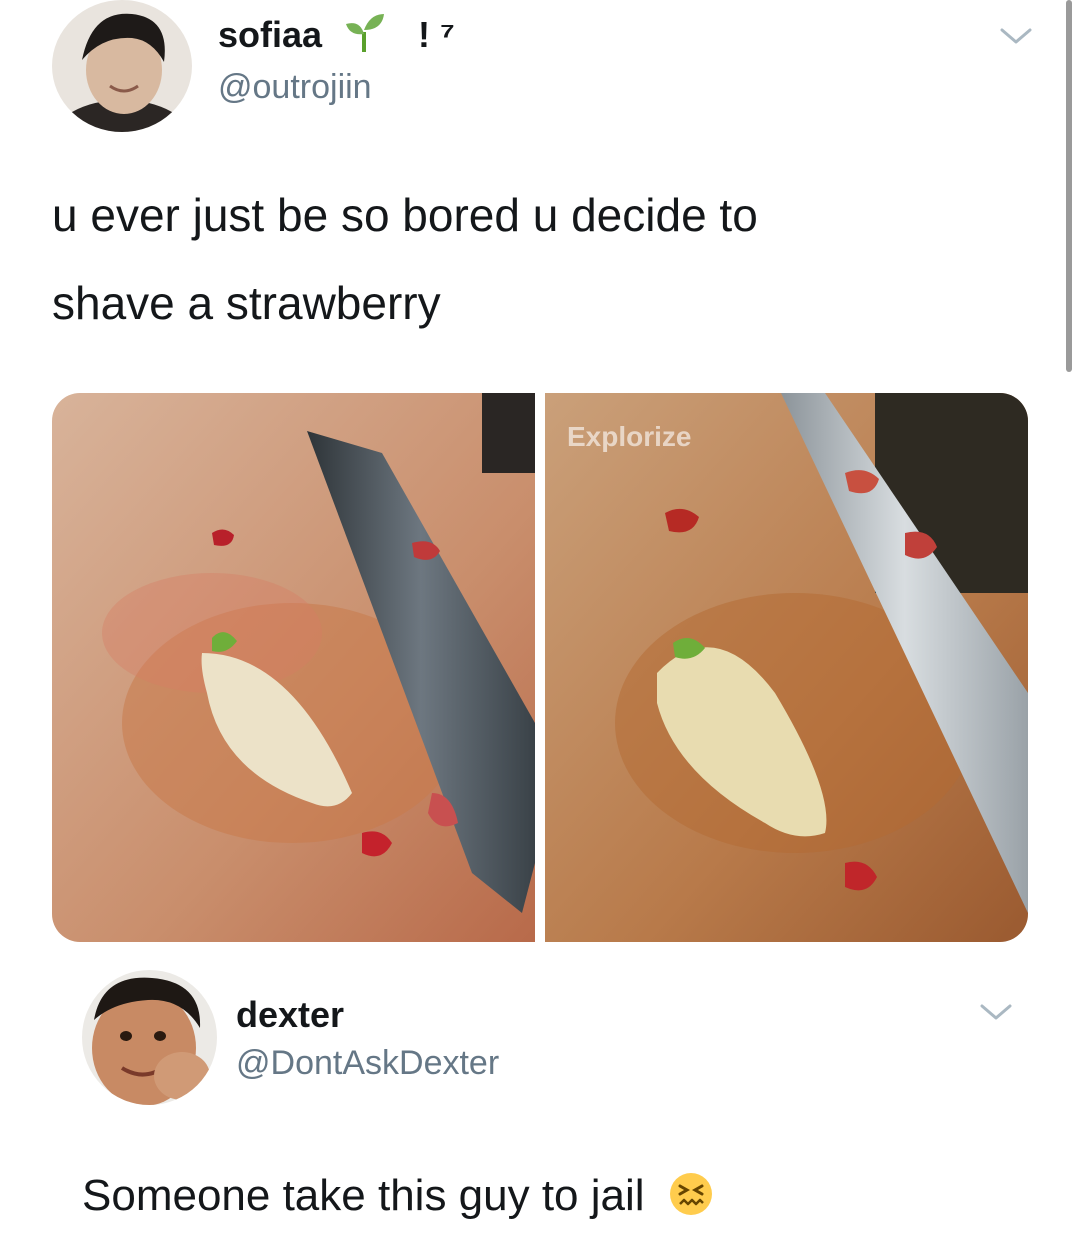  Describe the element at coordinates (1016, 36) in the screenshot. I see `chevron-down-icon` at that location.